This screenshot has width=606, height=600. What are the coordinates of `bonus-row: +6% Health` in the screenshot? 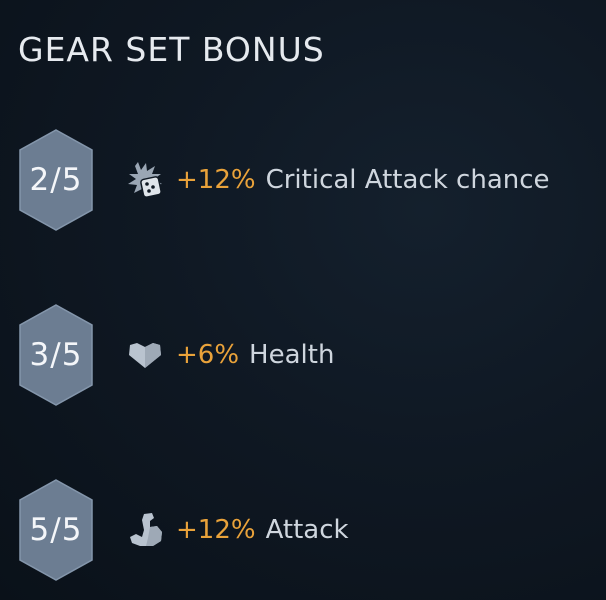 It's located at (229, 355).